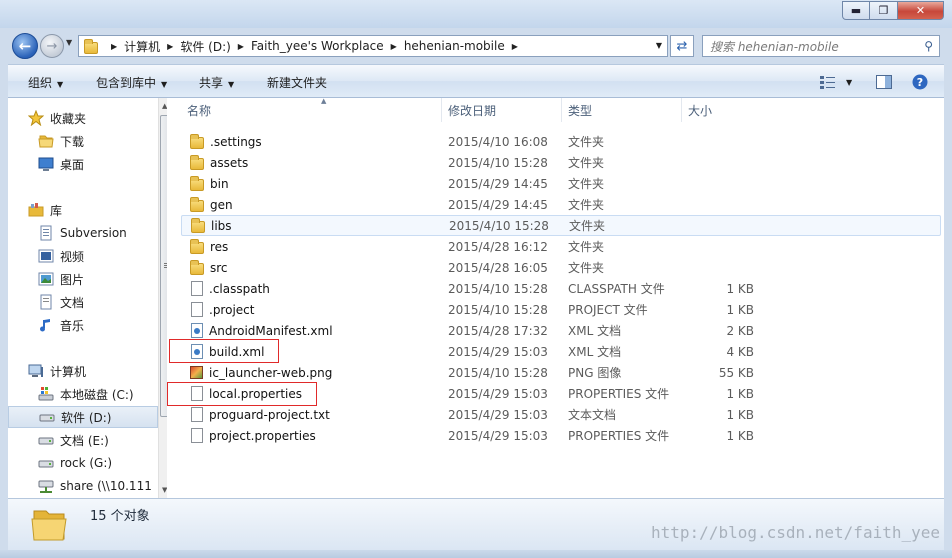 The image size is (952, 558). What do you see at coordinates (69, 42) in the screenshot?
I see `recent-pages-dropdown: ▼` at bounding box center [69, 42].